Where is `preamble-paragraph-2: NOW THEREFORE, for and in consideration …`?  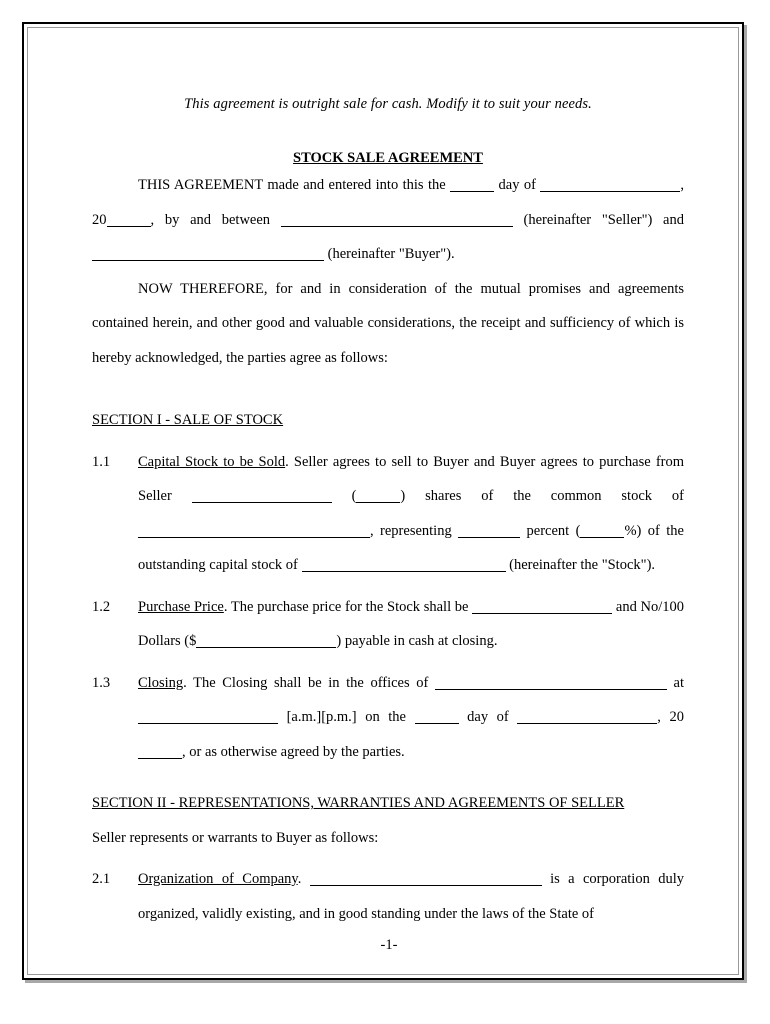
preamble-paragraph-2: NOW THEREFORE, for and in consideration … is located at coordinates (388, 323).